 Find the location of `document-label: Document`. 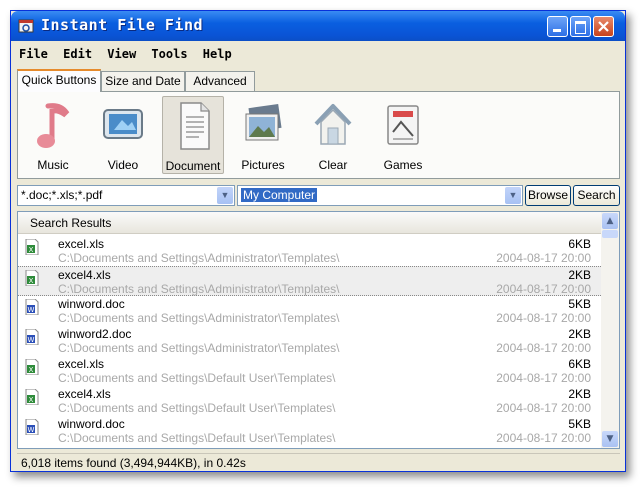

document-label: Document is located at coordinates (193, 166).